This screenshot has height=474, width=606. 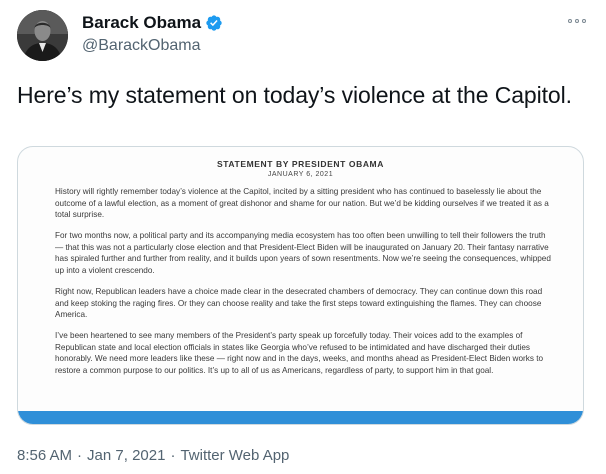 What do you see at coordinates (44, 455) in the screenshot?
I see `tweet-time: 8:56 AM` at bounding box center [44, 455].